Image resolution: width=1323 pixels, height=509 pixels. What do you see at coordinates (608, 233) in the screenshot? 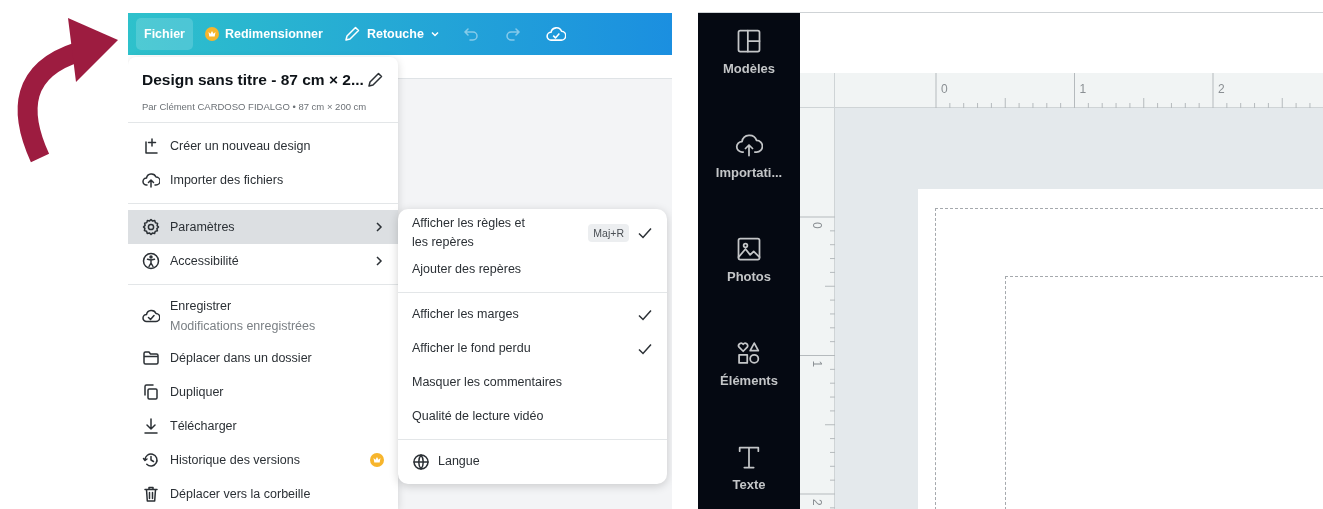
I see `shortcut-badge: Maj+R` at bounding box center [608, 233].